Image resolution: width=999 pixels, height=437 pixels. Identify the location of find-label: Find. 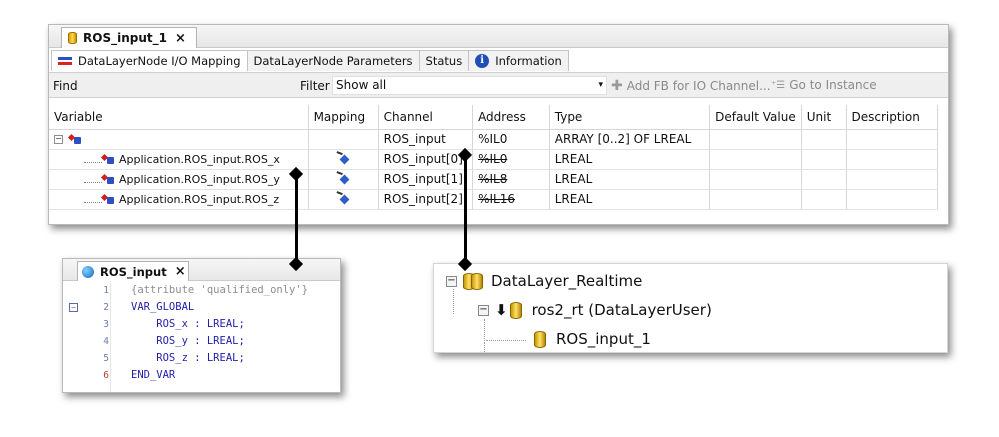
(65, 86).